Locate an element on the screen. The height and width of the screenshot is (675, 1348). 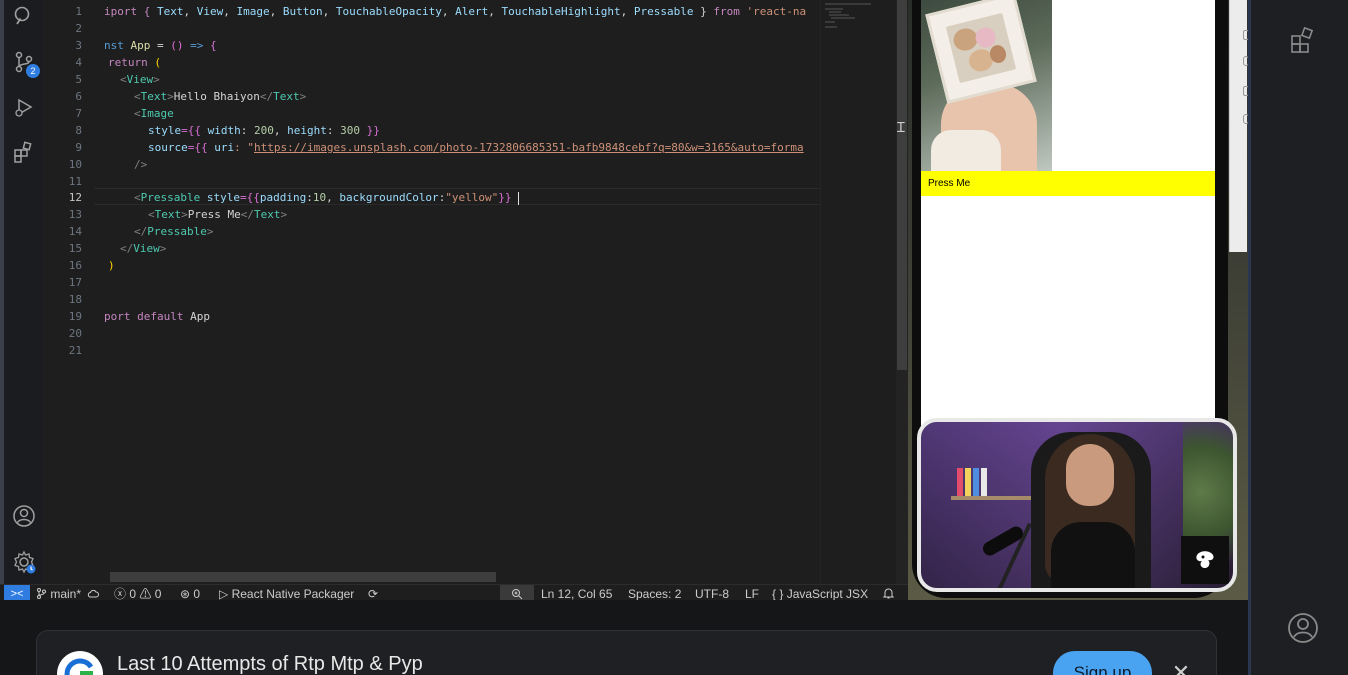
run-debug-icon is located at coordinates (24, 107).